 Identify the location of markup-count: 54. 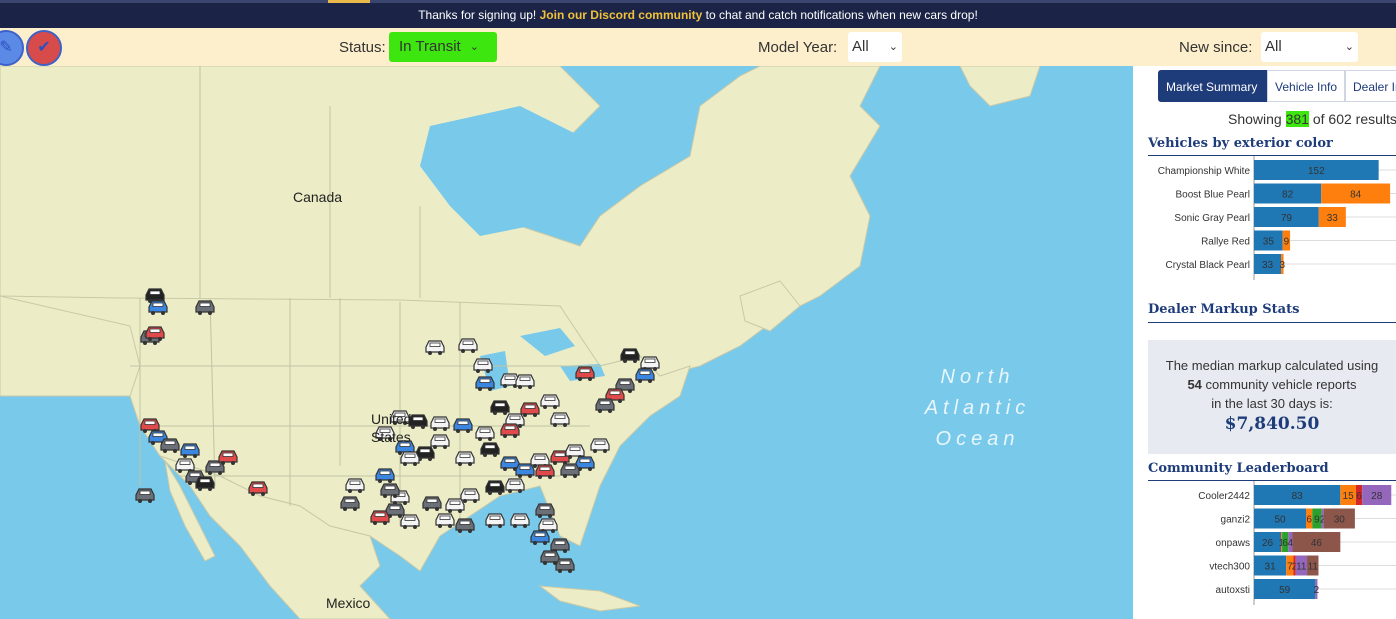
(1194, 384).